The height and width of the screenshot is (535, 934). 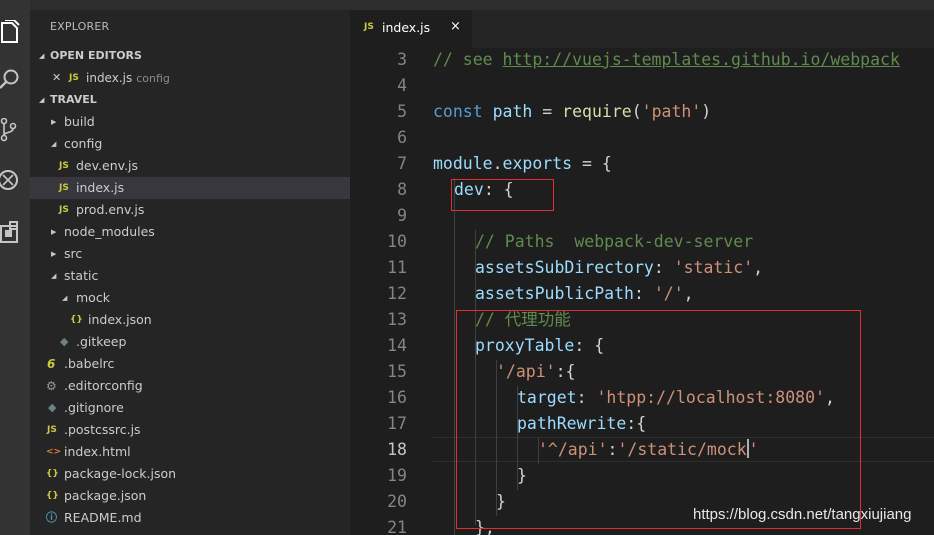 What do you see at coordinates (402, 59) in the screenshot?
I see `line-number: 3` at bounding box center [402, 59].